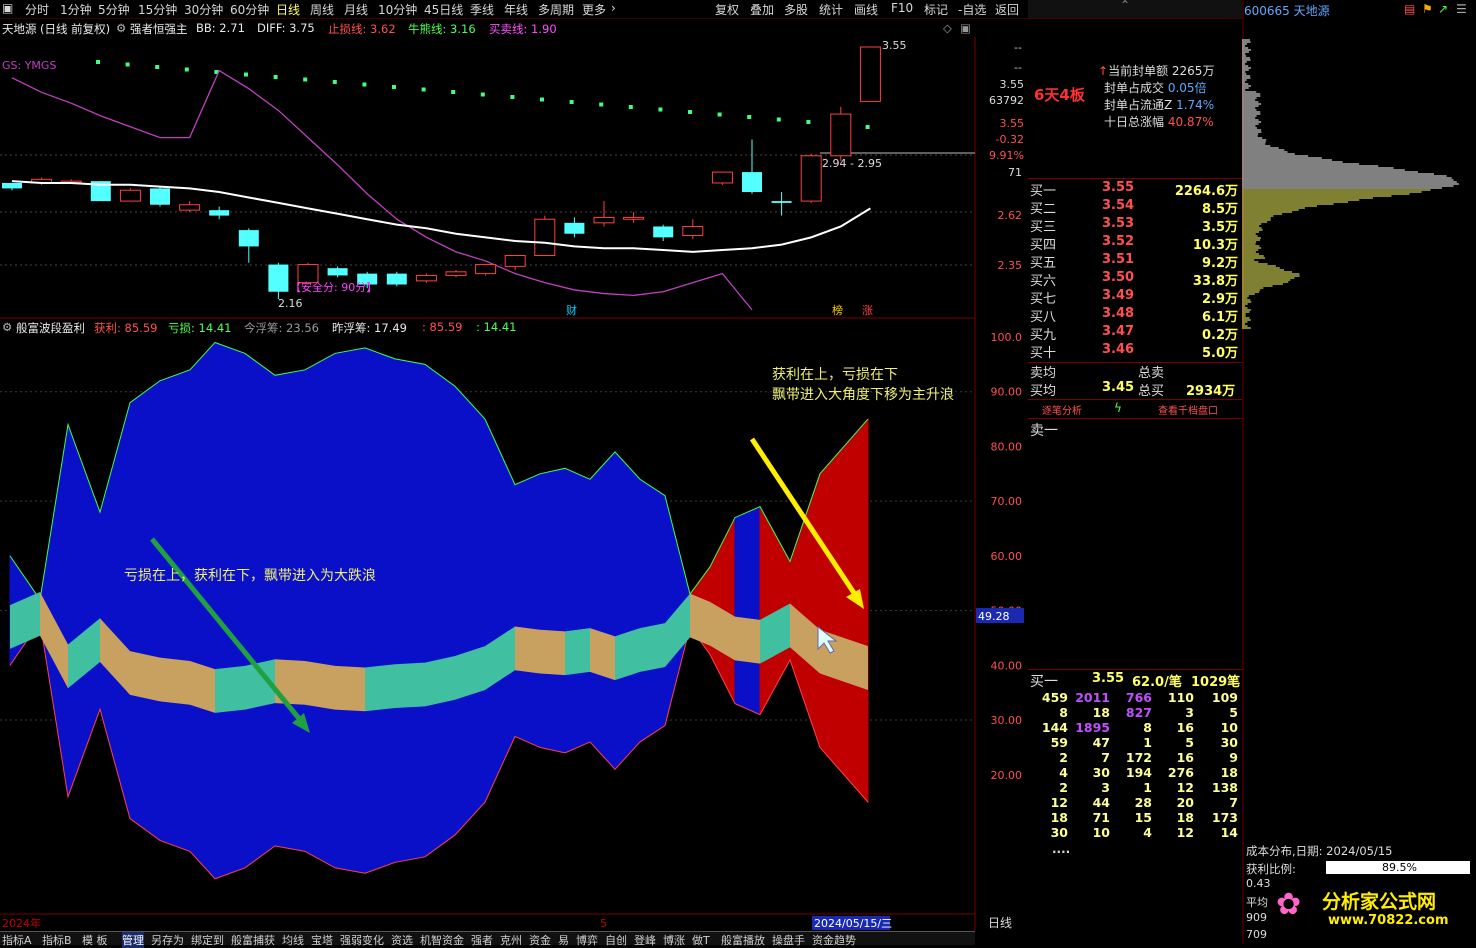 The height and width of the screenshot is (948, 1476). Describe the element at coordinates (866, 9) in the screenshot. I see `tool-draw: 画线` at that location.